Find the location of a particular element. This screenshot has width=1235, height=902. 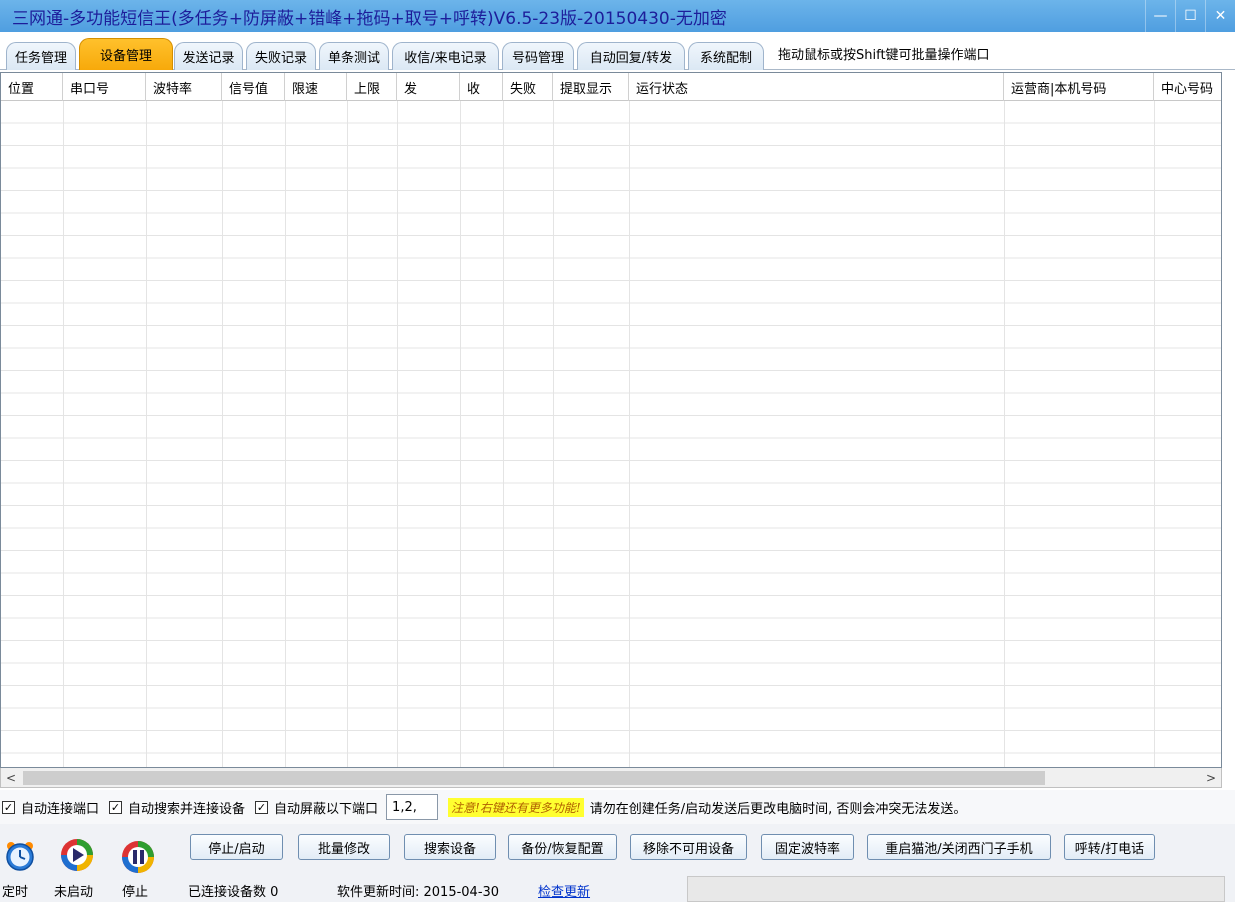

tab-system-config: 系统配制 is located at coordinates (726, 56).